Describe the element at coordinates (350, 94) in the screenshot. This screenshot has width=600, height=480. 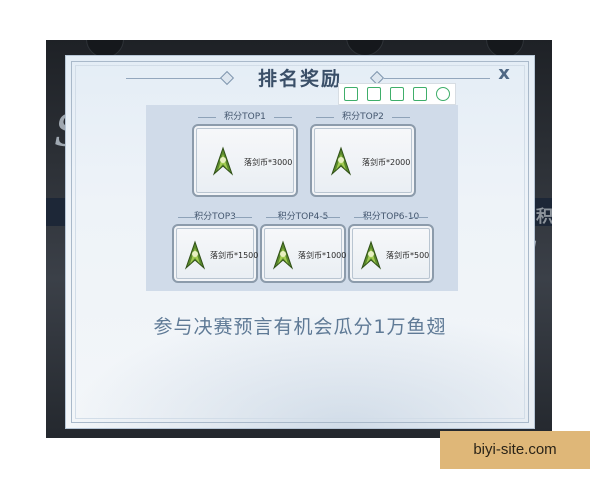
I see `fit-window-icon` at that location.